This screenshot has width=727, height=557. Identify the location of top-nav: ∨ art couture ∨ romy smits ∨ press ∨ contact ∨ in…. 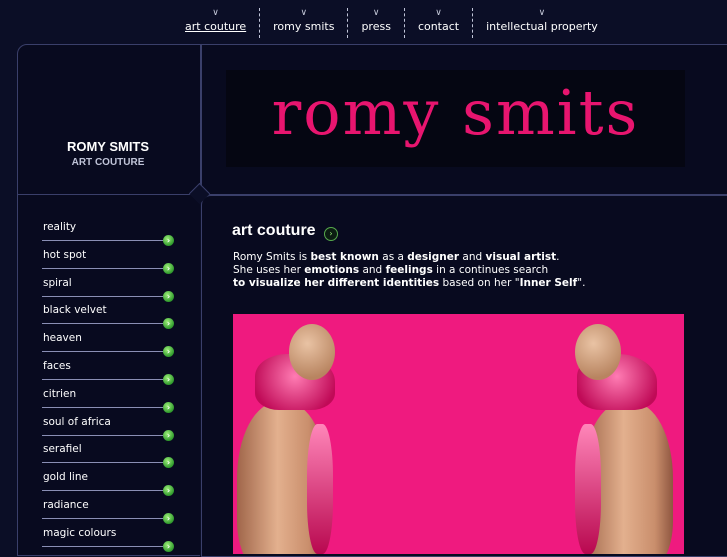
(391, 23).